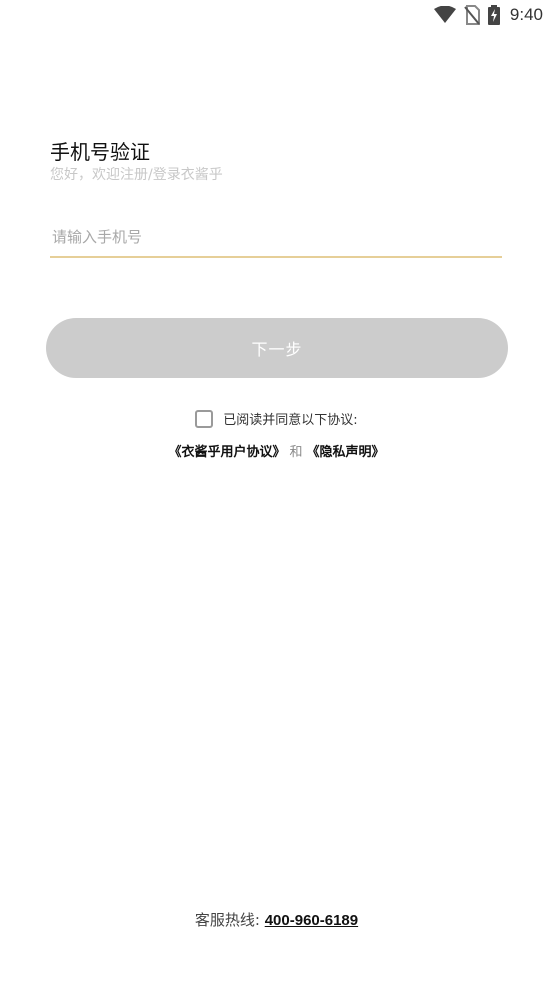  I want to click on agreement-prompt: 已阅读并同意以下协议:, so click(290, 420).